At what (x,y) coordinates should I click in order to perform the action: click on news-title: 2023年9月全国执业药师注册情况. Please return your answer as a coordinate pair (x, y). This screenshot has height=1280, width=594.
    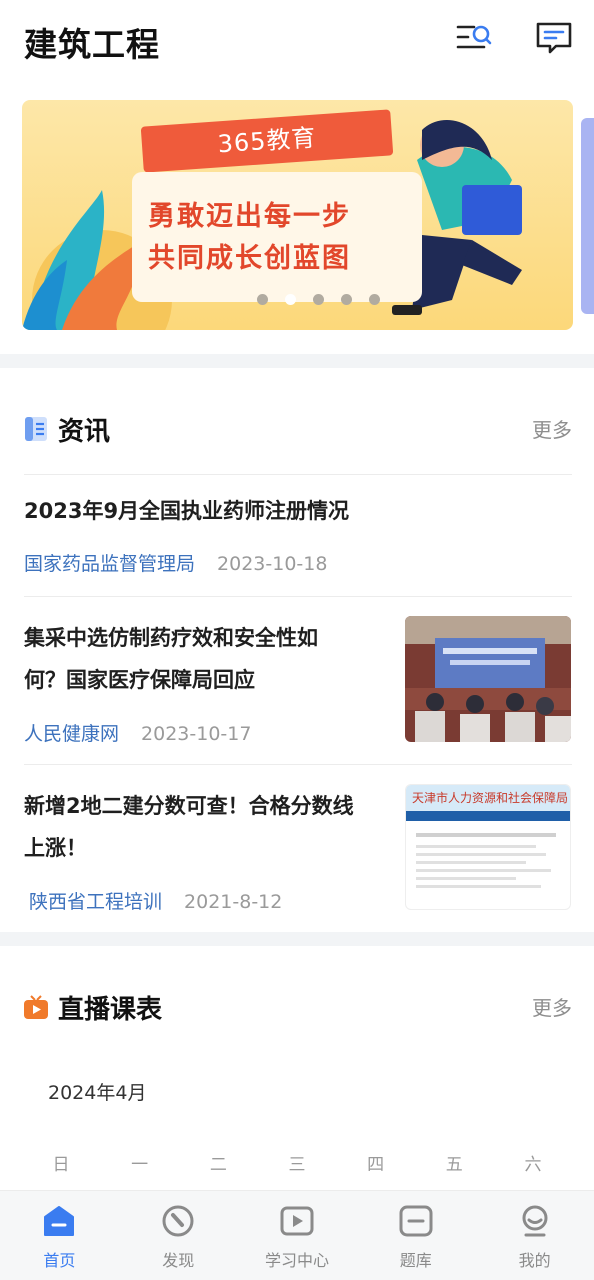
    Looking at the image, I should click on (187, 511).